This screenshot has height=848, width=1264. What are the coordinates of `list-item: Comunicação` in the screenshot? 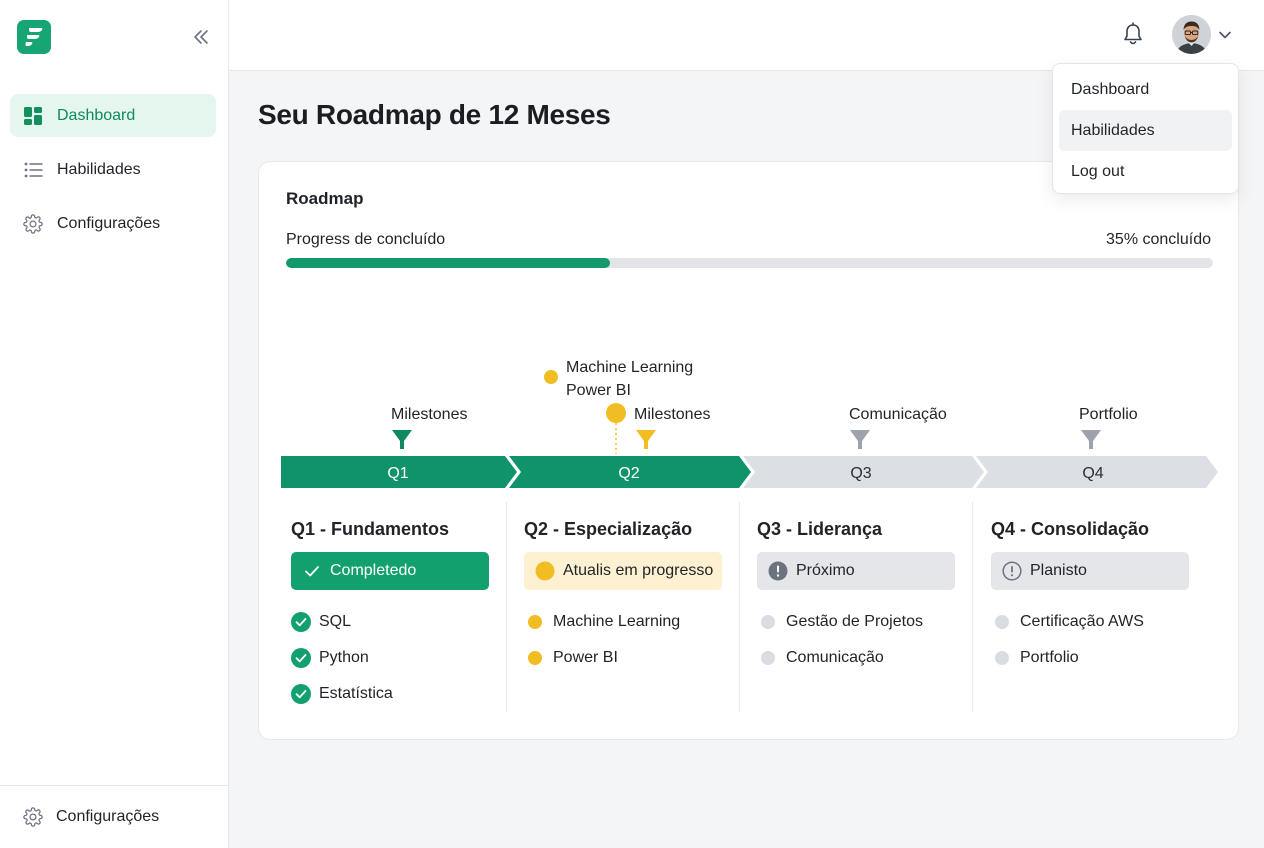 It's located at (871, 658).